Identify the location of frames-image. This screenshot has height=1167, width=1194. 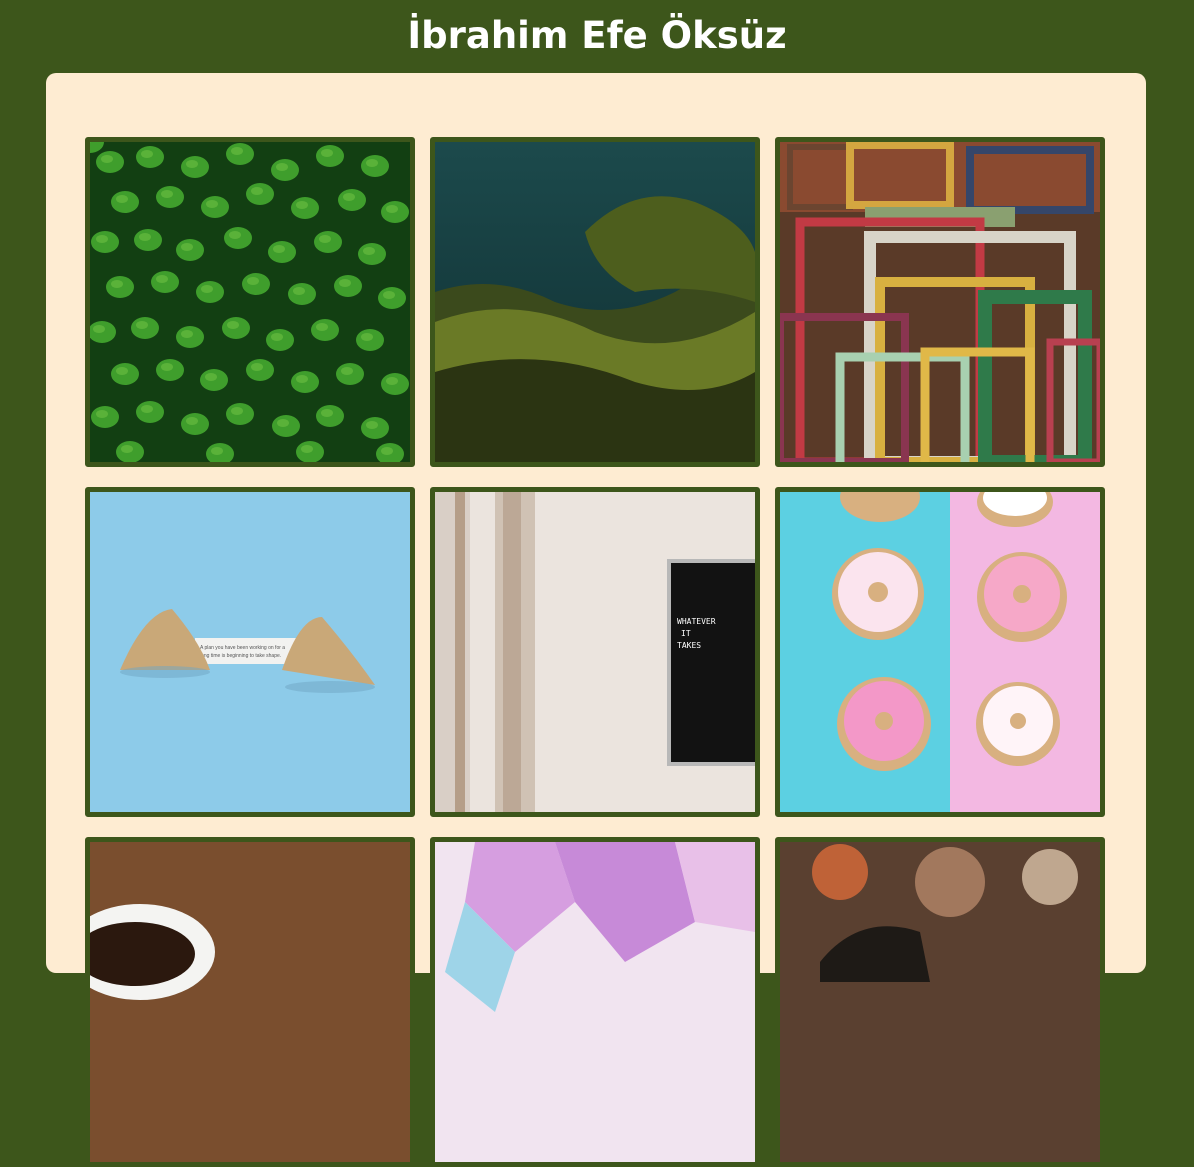
(940, 302).